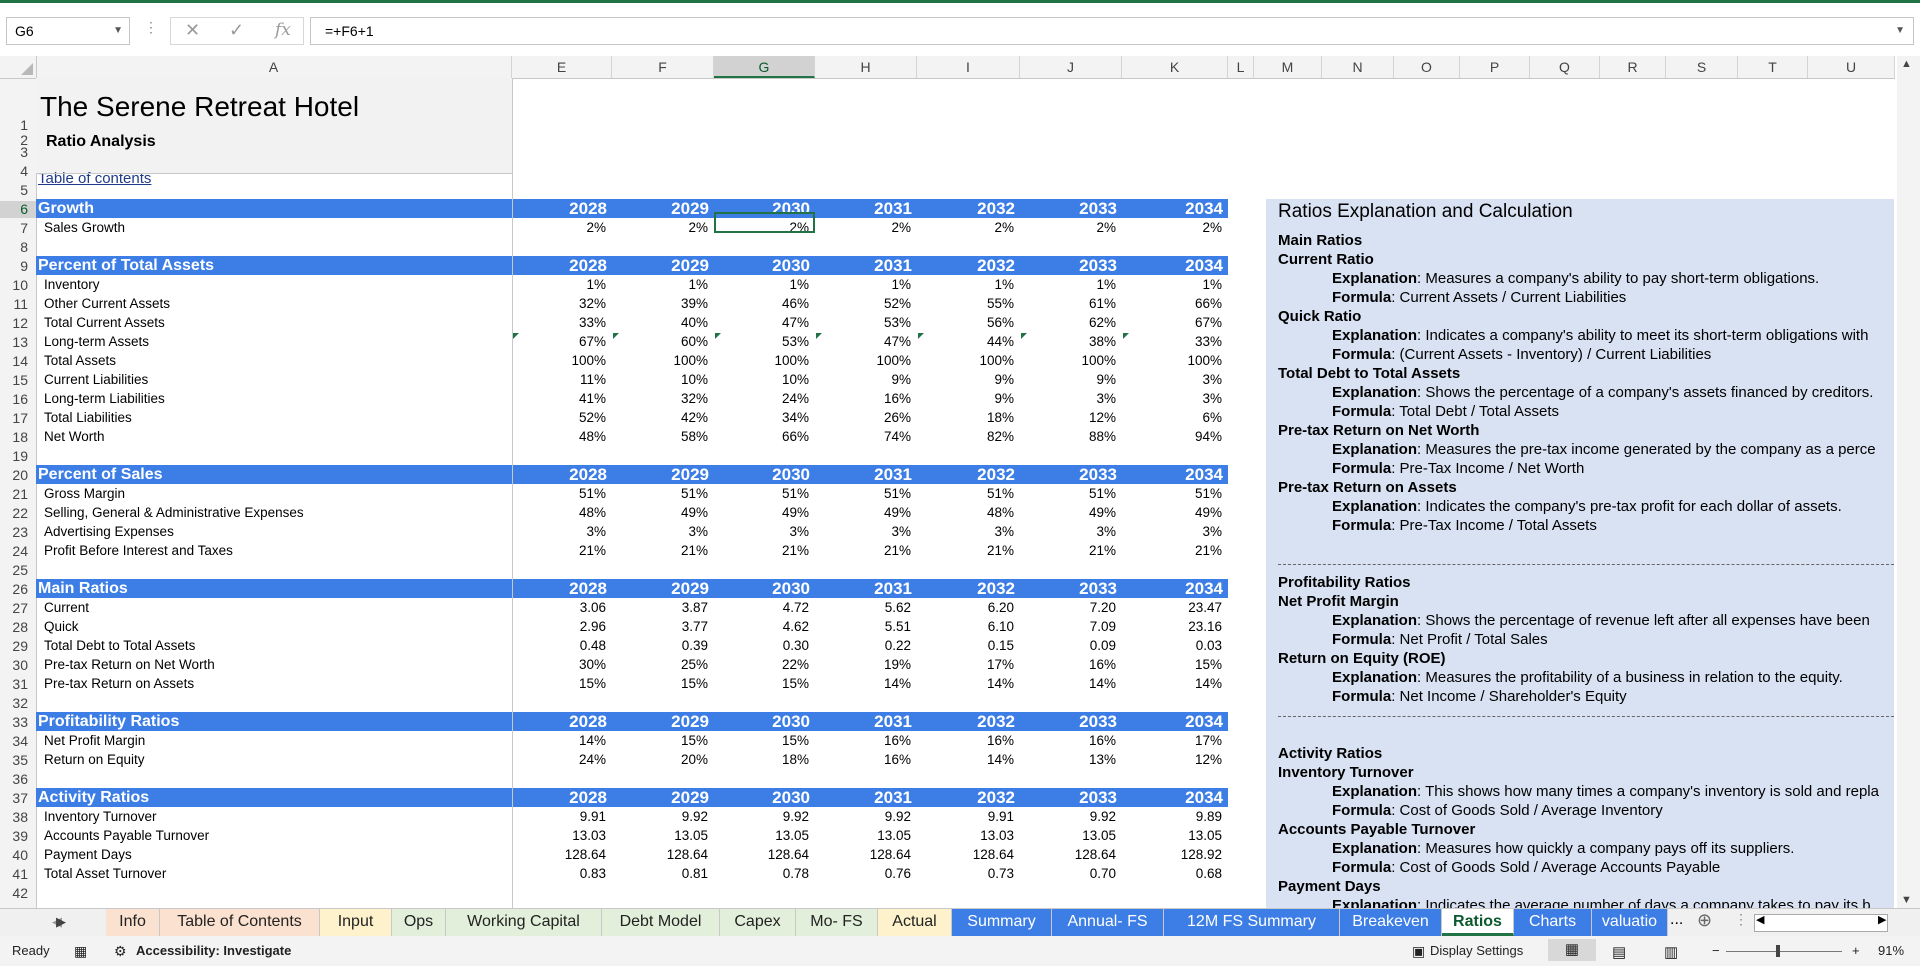 This screenshot has height=966, width=1920. Describe the element at coordinates (660, 417) in the screenshot. I see `value-cell: 42%` at that location.